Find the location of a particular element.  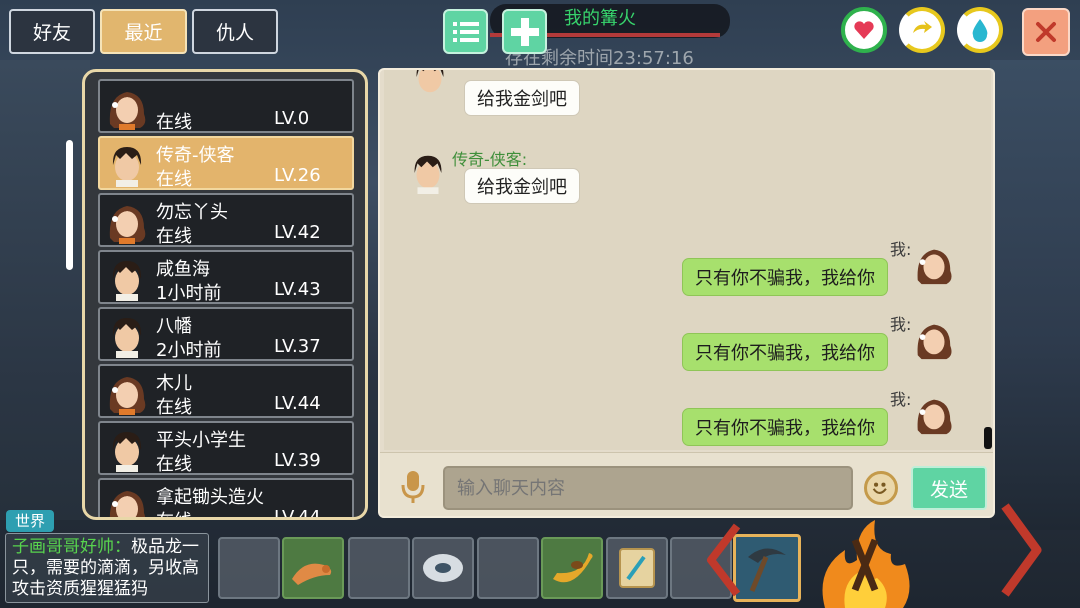

world-chat-box: 子画哥哥好帅：极品龙一只，需要的滴滴，另收高攻击资质猩猩猛犸 is located at coordinates (107, 568).